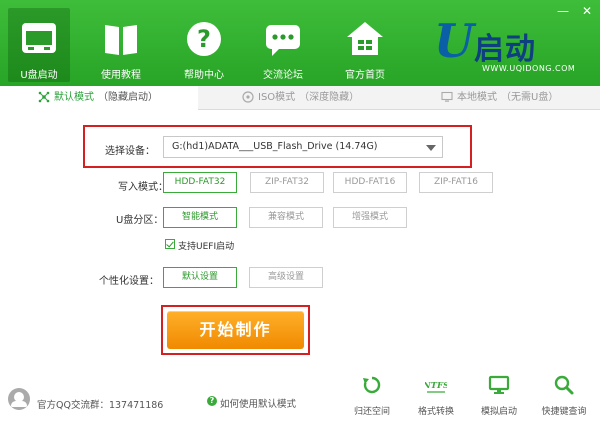 This screenshot has width=600, height=423. I want to click on start-make-button: 开始制作, so click(235, 330).